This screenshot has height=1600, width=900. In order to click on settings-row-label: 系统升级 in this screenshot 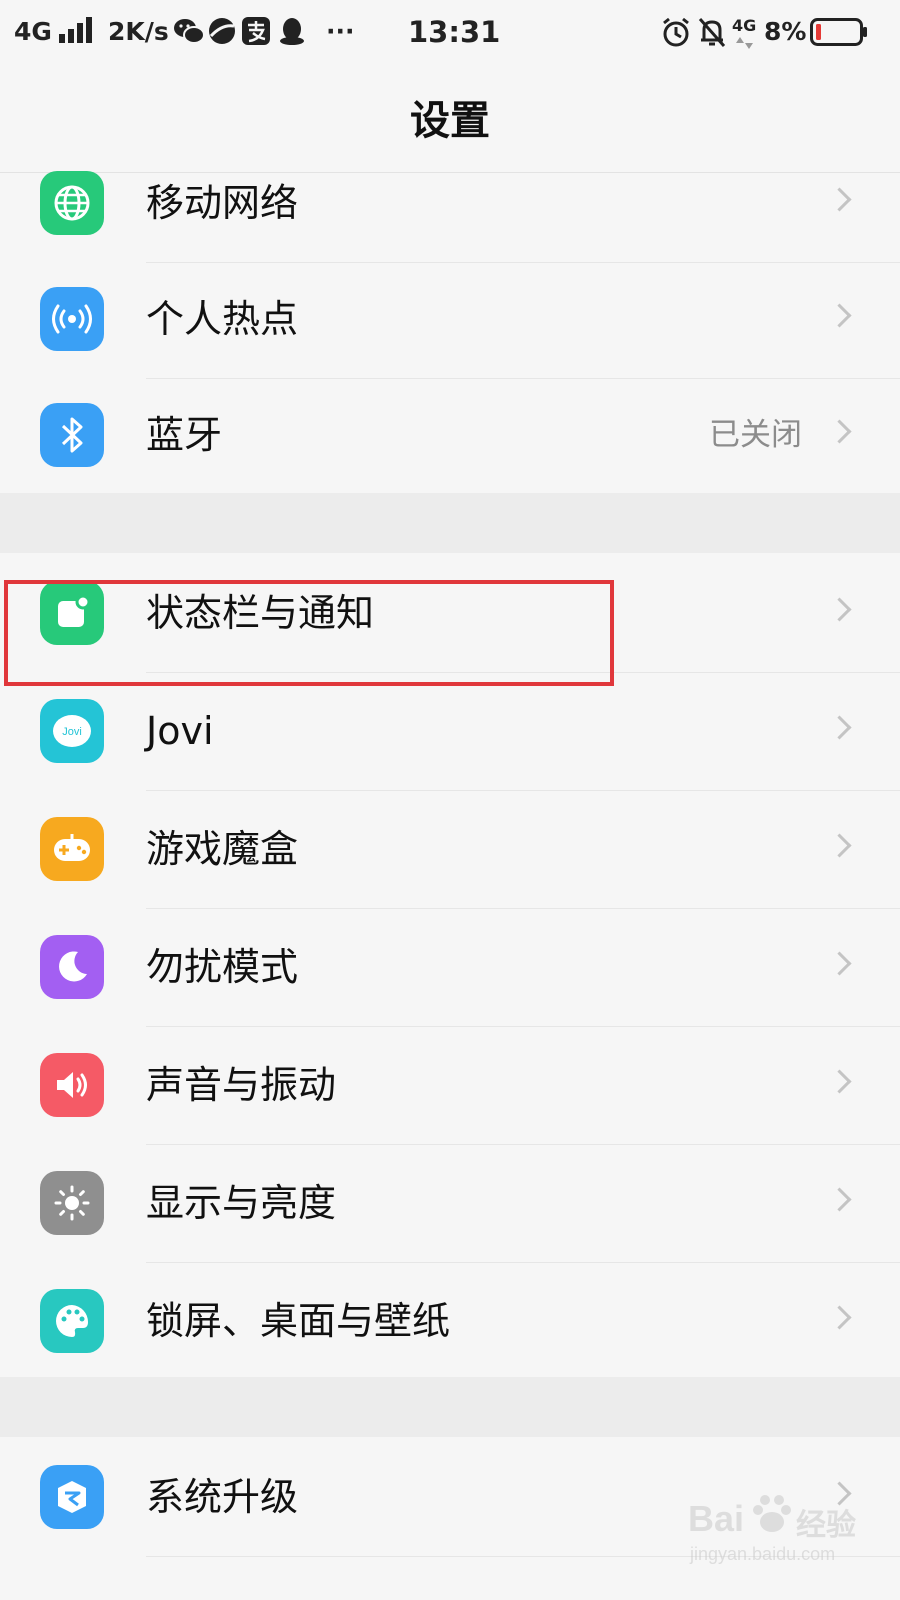, I will do `click(222, 1497)`.